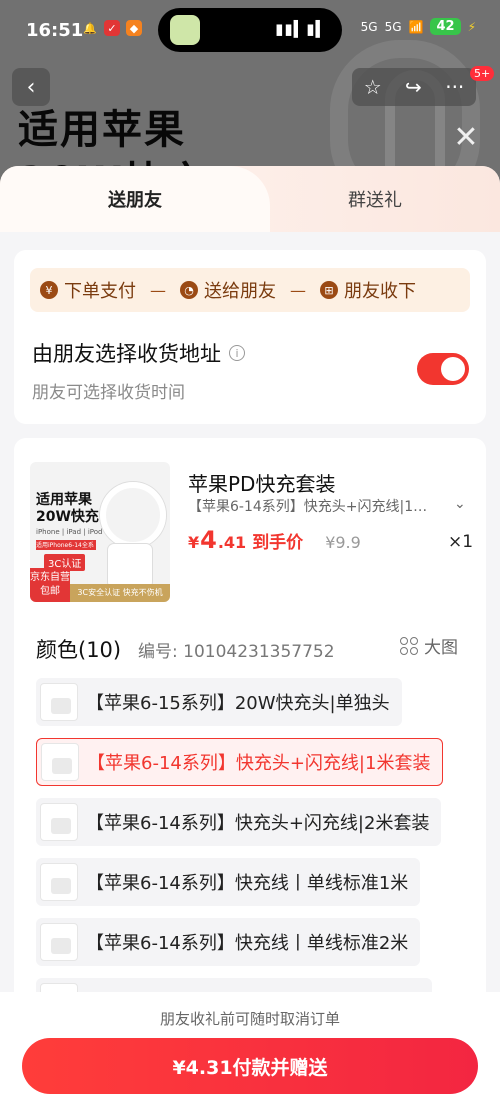 This screenshot has width=500, height=1111. I want to click on price-decimal: .41, so click(232, 542).